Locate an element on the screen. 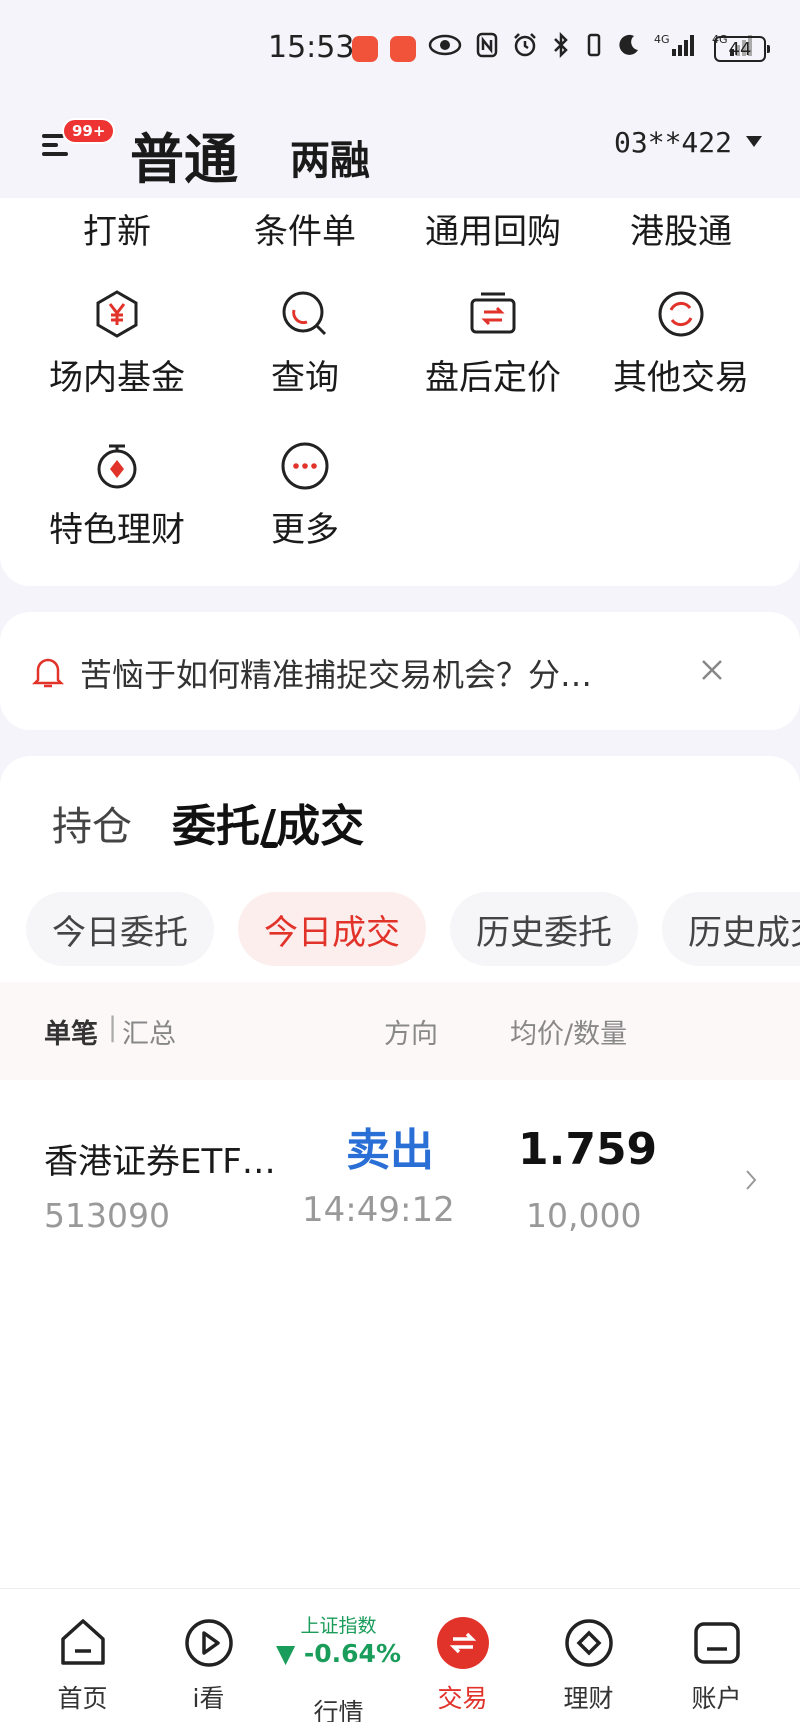  nav-label: 交易 is located at coordinates (462, 1698).